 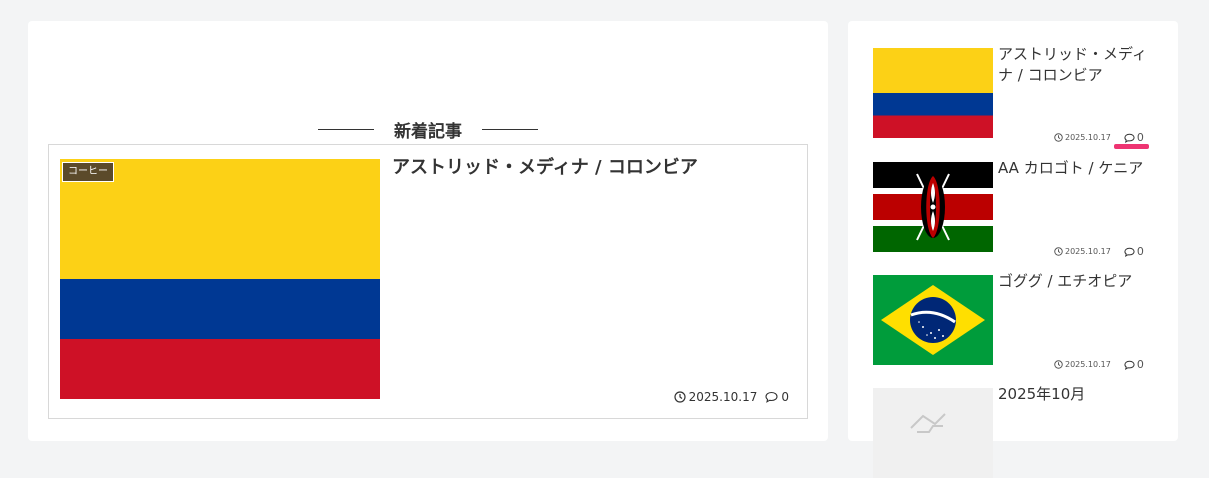 I want to click on brazil-flag, so click(x=933, y=320).